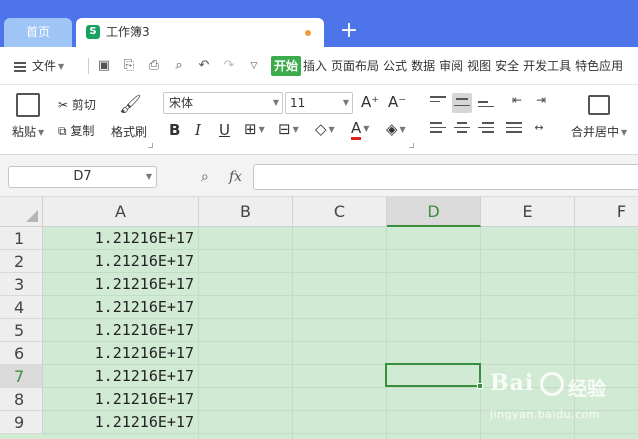 This screenshot has height=439, width=638. I want to click on align-top-button, so click(438, 103).